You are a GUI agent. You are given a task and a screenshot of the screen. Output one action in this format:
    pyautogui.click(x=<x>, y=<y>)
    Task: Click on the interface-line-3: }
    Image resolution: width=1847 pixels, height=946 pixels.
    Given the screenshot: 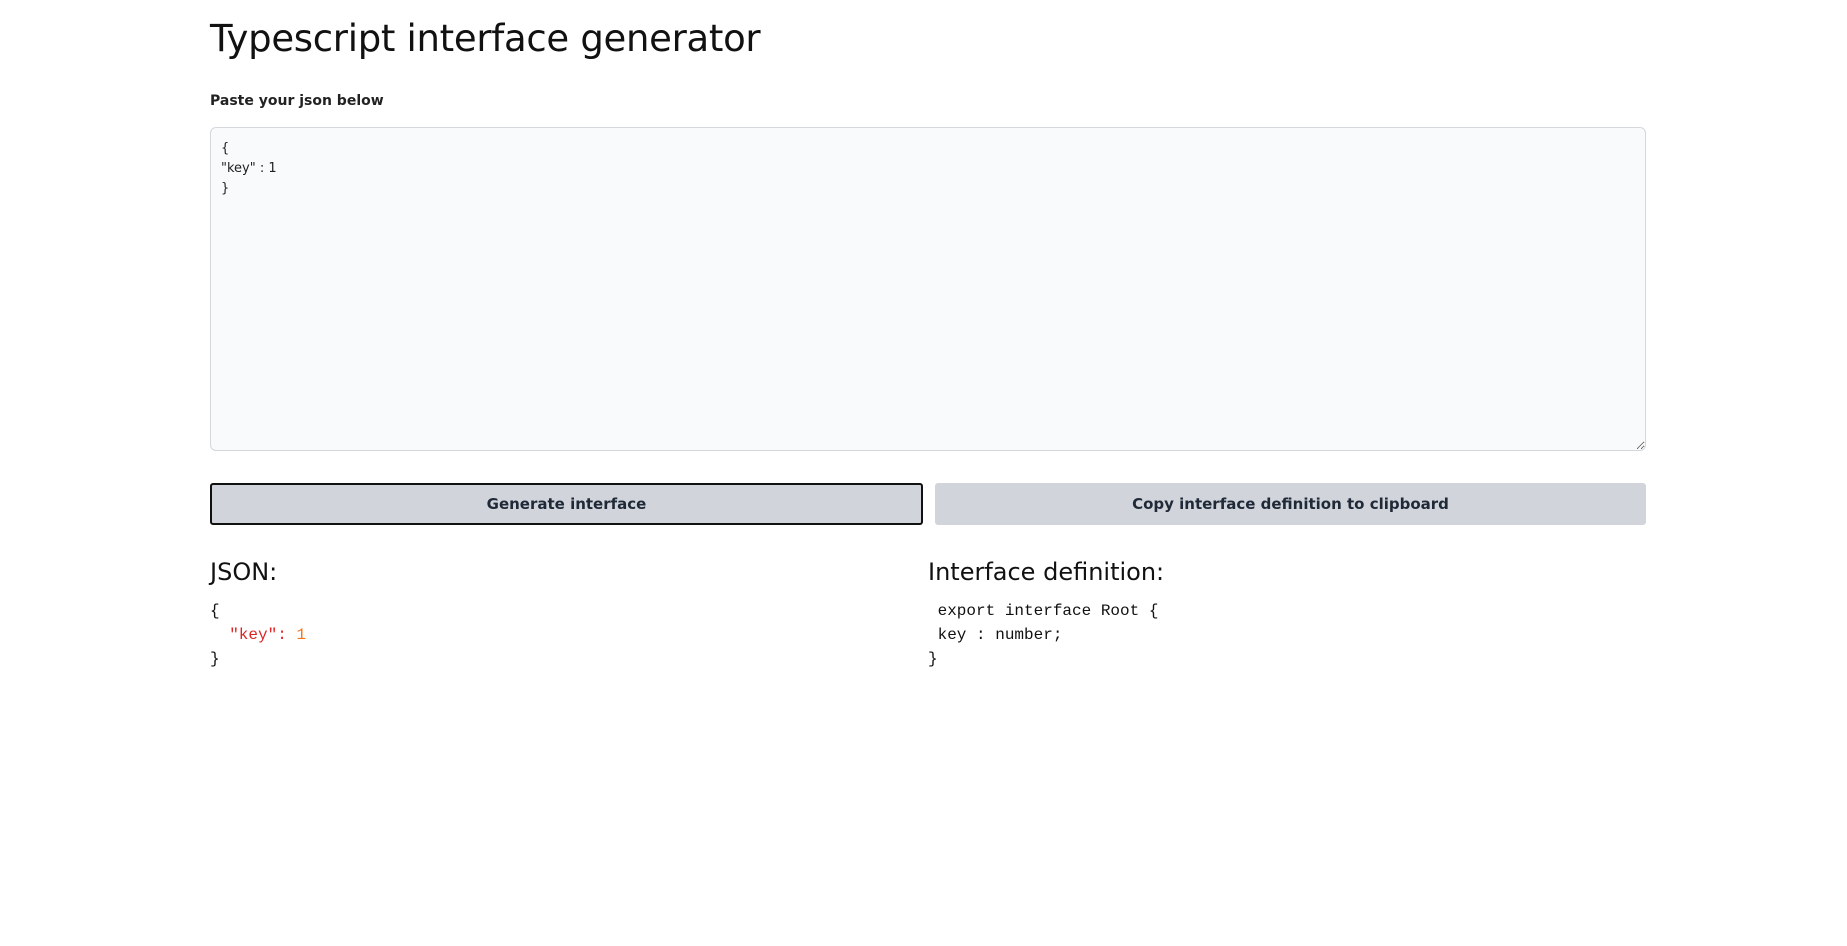 What is the action you would take?
    pyautogui.click(x=933, y=659)
    